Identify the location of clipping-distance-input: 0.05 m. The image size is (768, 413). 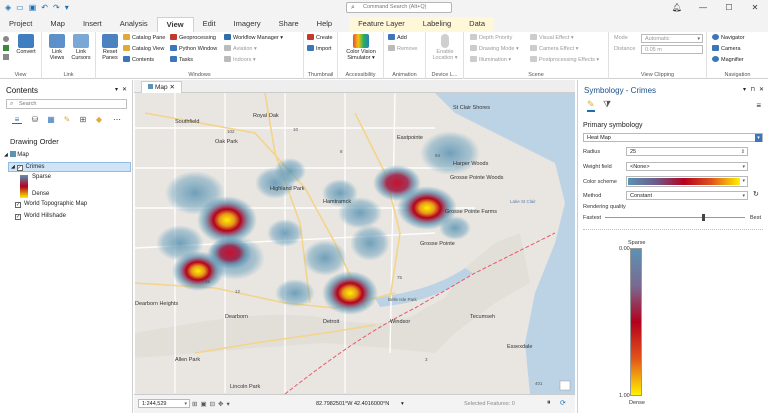
(672, 49).